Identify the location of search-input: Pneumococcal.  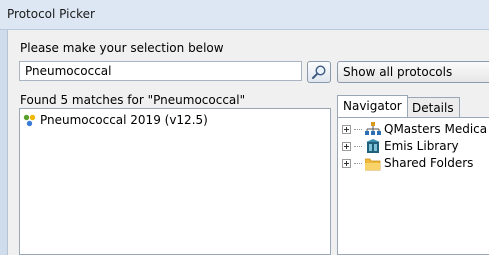
(160, 71).